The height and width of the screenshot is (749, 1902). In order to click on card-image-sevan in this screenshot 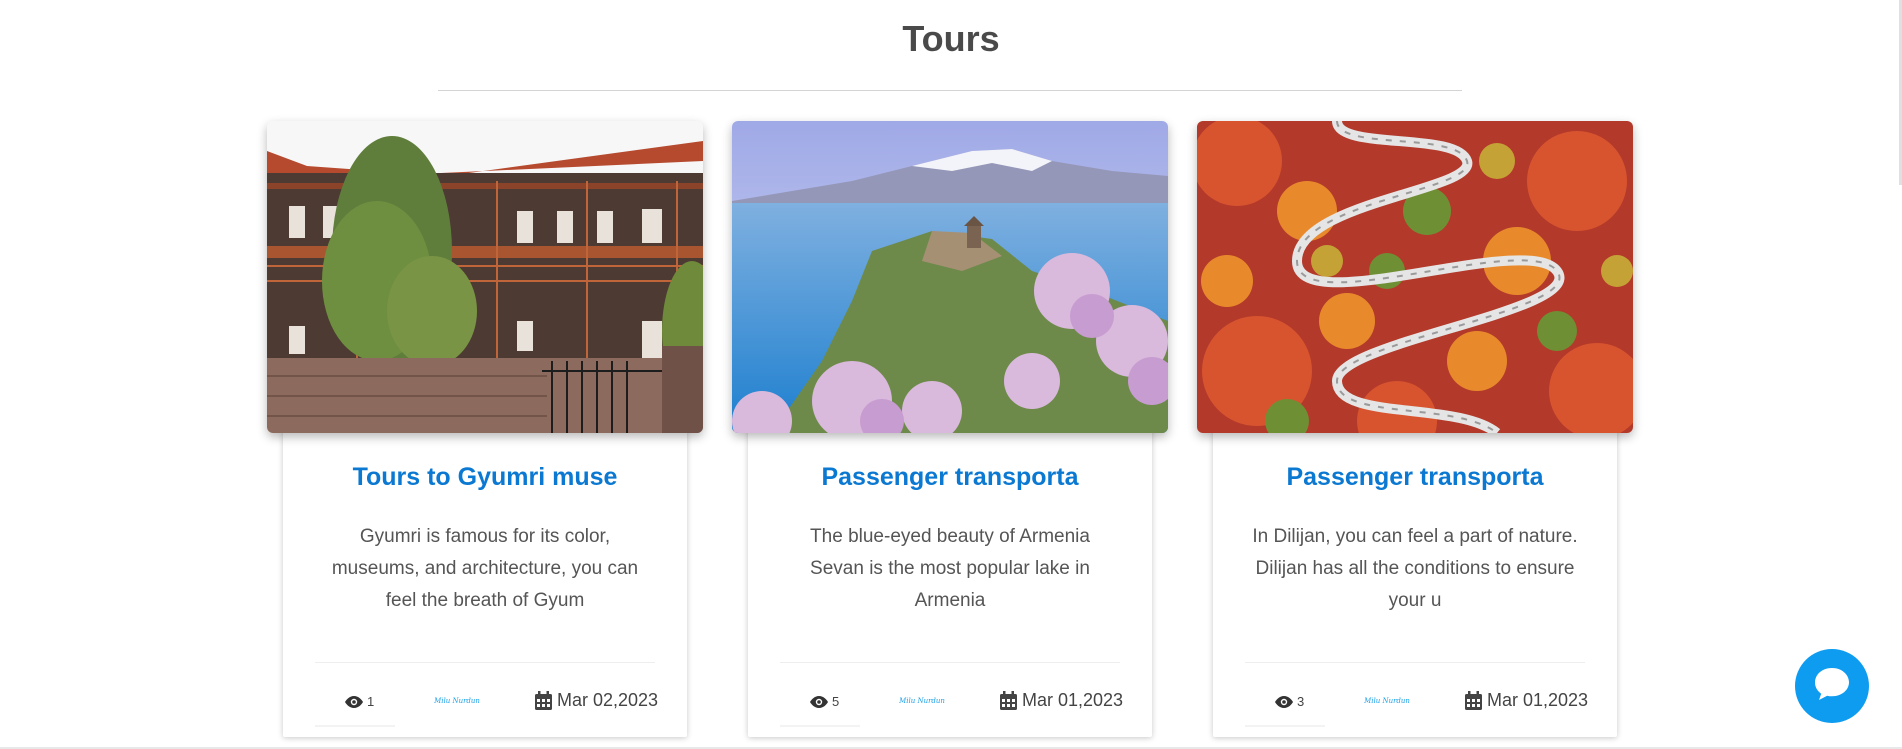, I will do `click(950, 277)`.